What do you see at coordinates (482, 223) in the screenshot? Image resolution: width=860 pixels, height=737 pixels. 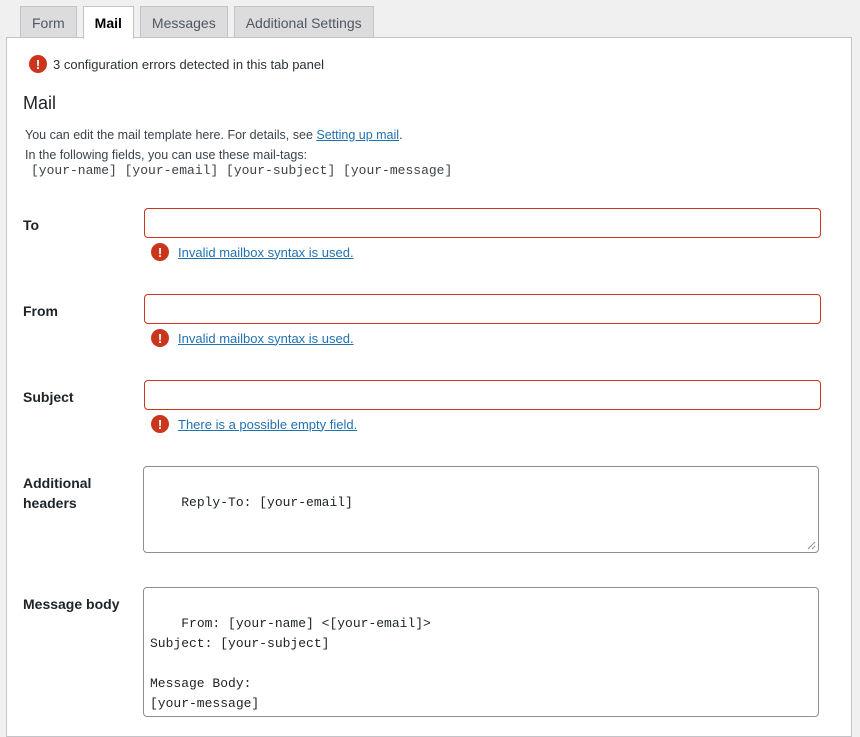 I see `to-input` at bounding box center [482, 223].